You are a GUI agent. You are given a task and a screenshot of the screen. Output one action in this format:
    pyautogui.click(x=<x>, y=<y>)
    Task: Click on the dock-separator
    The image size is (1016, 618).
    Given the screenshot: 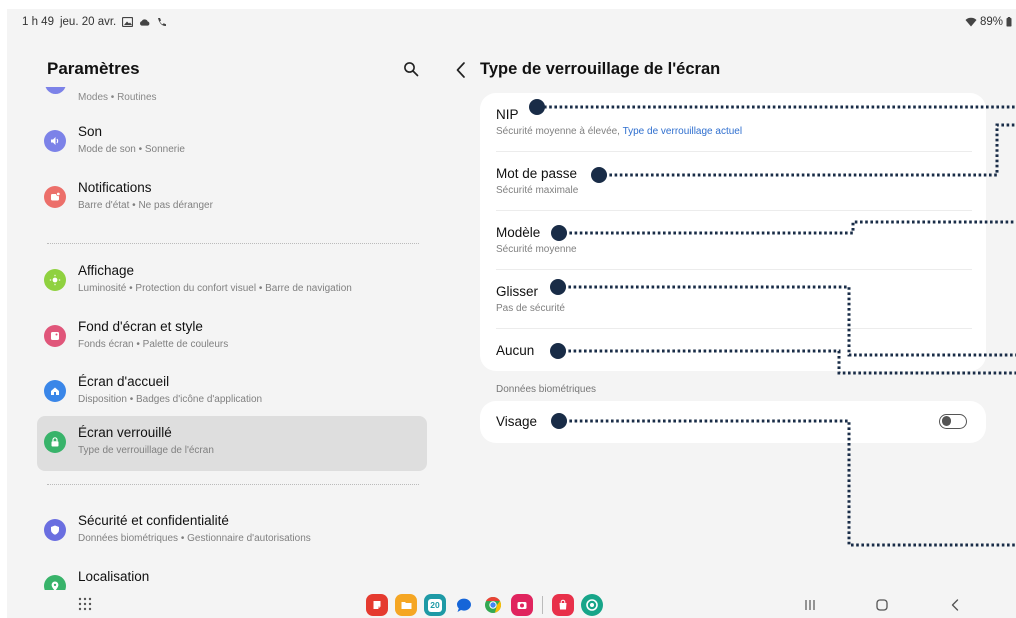 What is the action you would take?
    pyautogui.click(x=542, y=605)
    